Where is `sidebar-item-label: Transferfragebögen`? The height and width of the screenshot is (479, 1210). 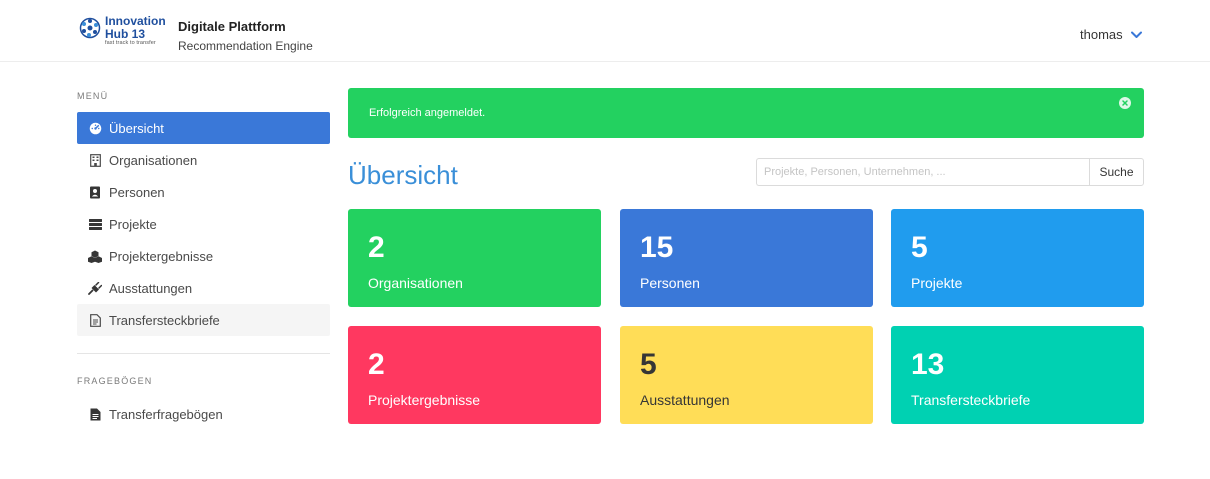 sidebar-item-label: Transferfragebögen is located at coordinates (166, 414).